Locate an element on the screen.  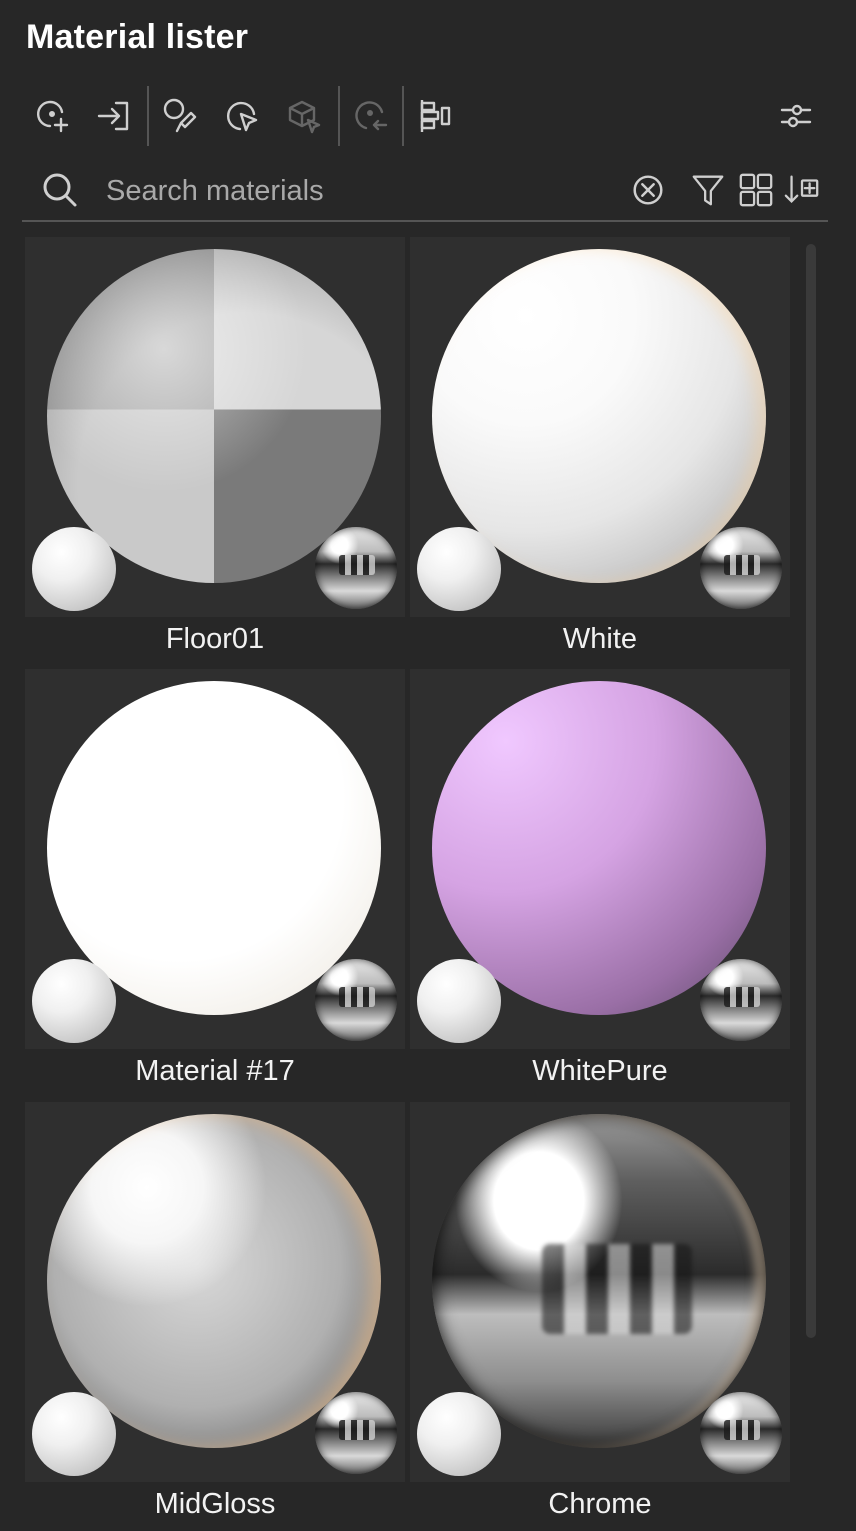
sort-icon is located at coordinates (801, 189).